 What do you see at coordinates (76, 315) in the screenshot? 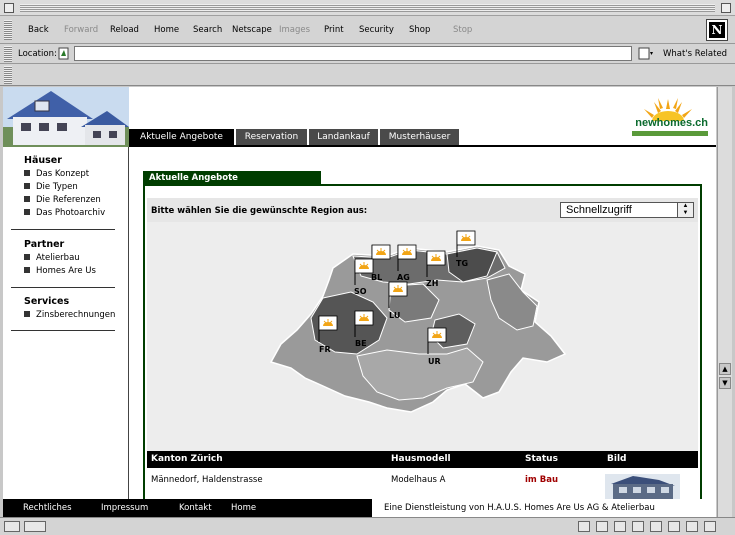
I see `sidebar-item-label: Zinsberechnungen` at bounding box center [76, 315].